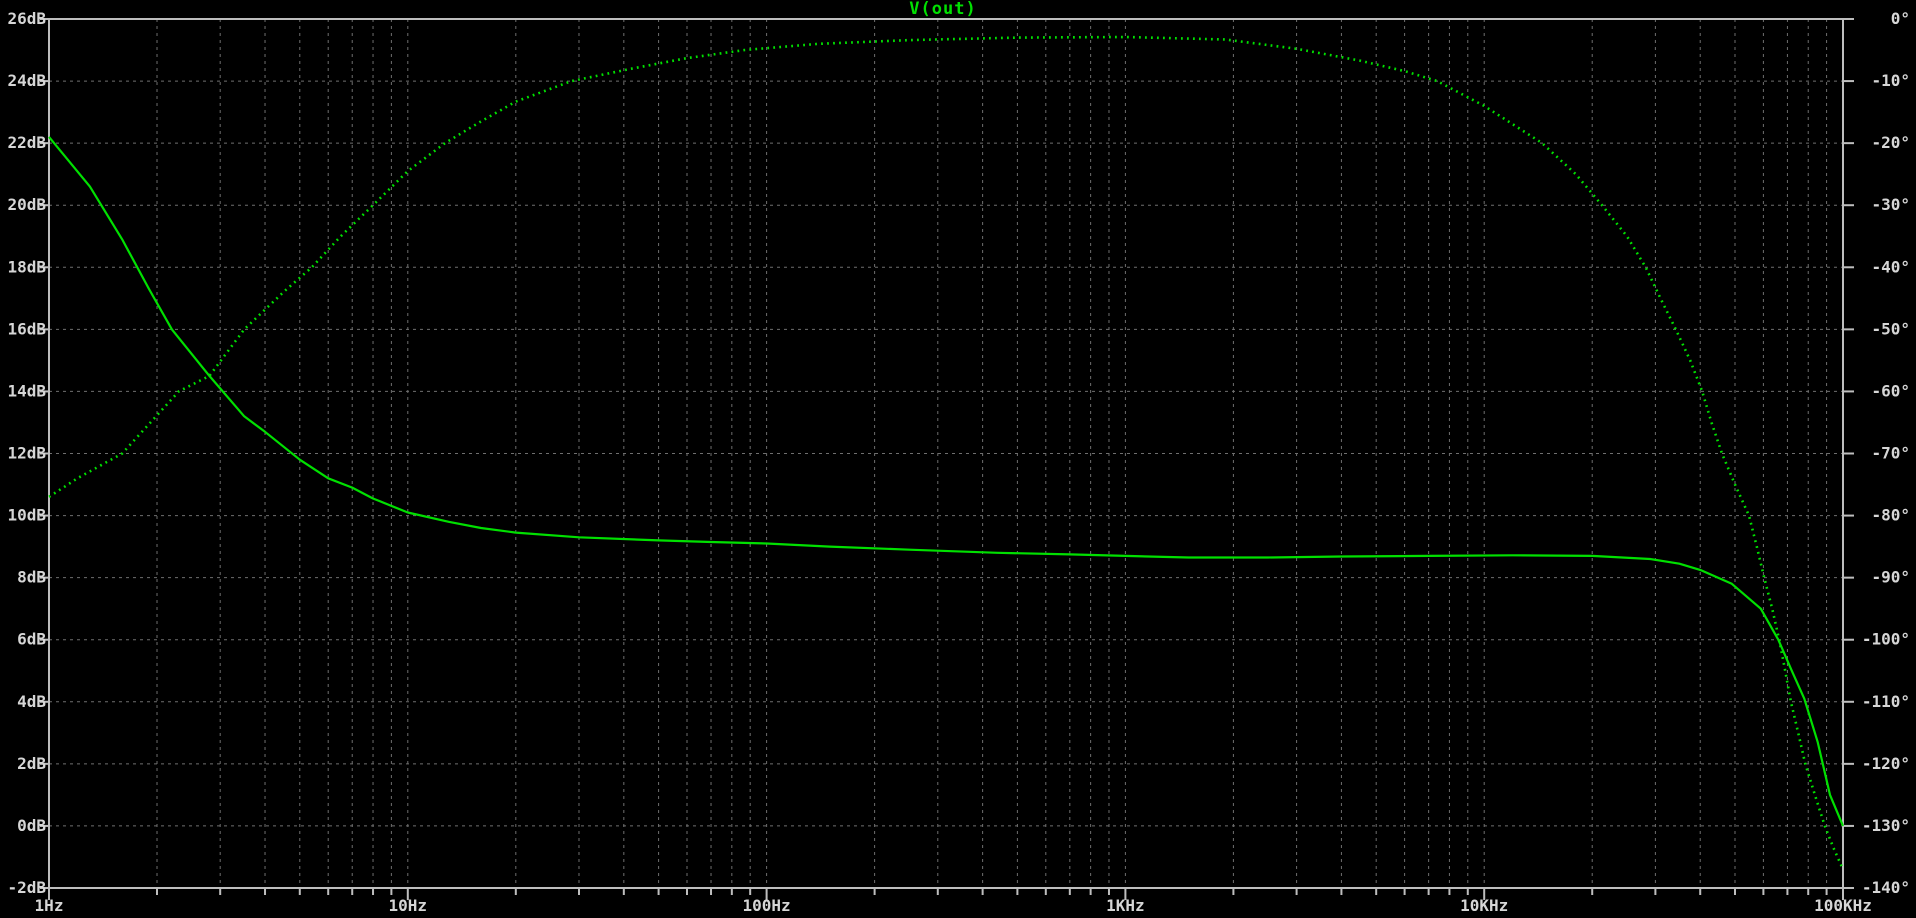 The image size is (1916, 918). I want to click on left-axis-tick-label: 18dB, so click(26, 266).